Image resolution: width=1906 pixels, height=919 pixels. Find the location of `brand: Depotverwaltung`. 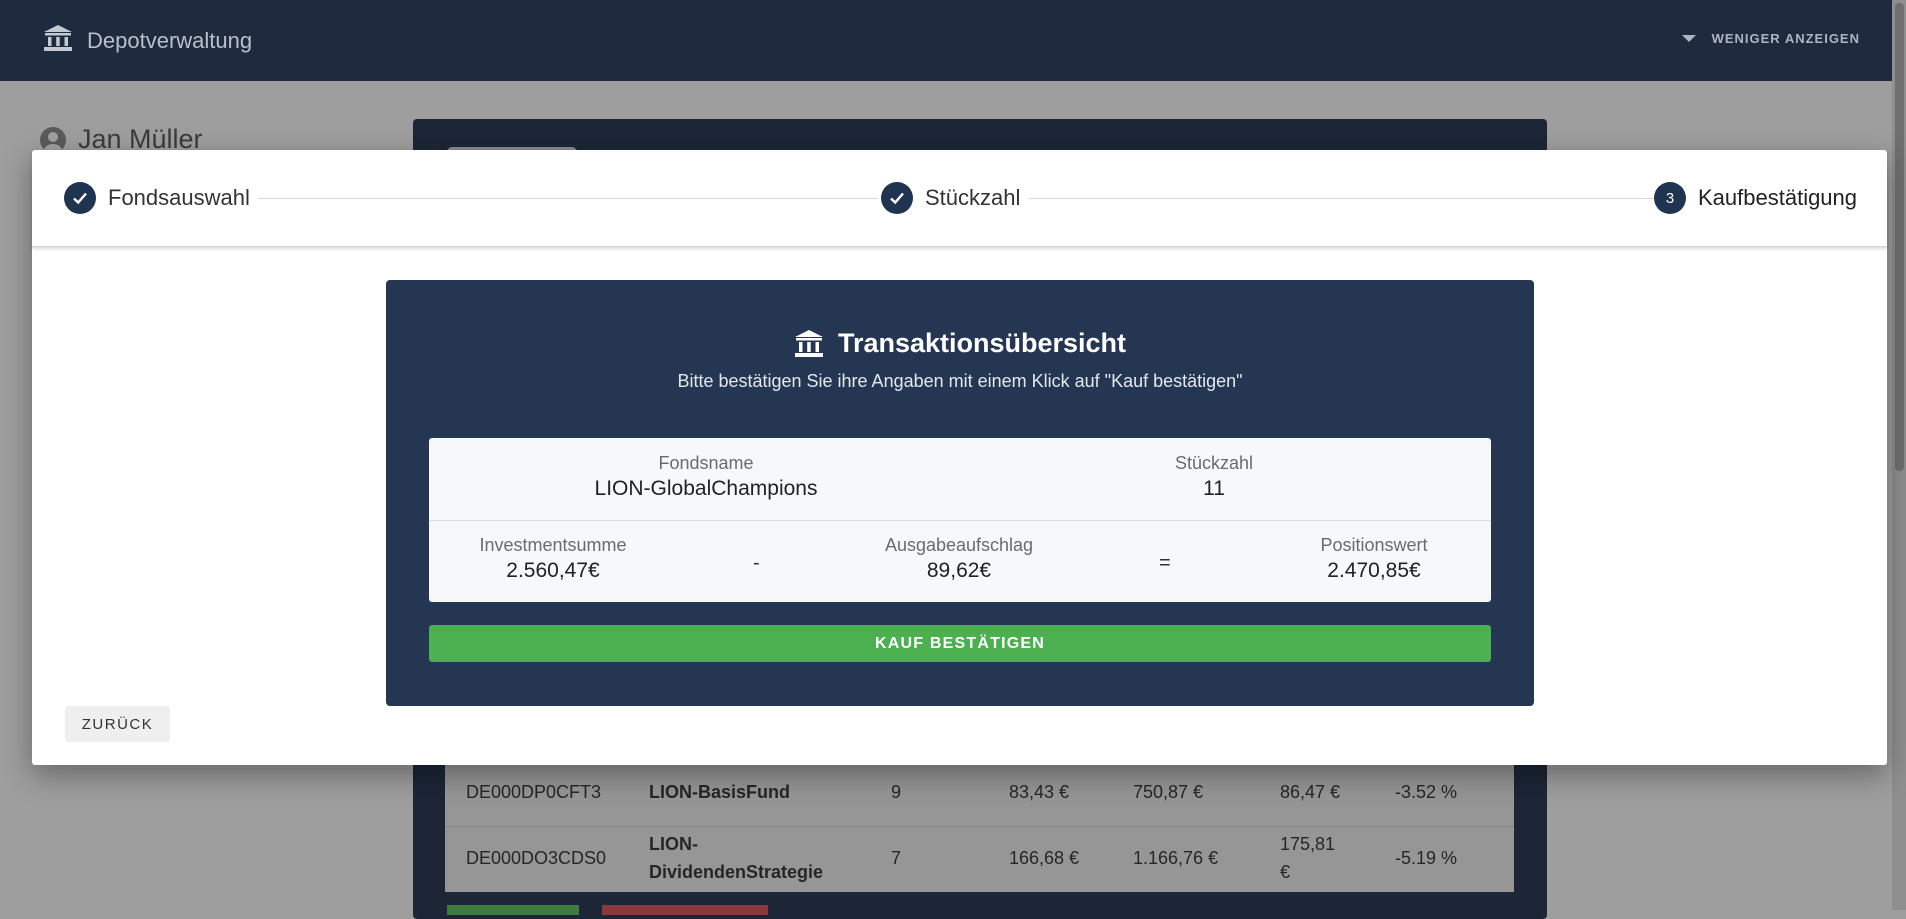

brand: Depotverwaltung is located at coordinates (147, 40).